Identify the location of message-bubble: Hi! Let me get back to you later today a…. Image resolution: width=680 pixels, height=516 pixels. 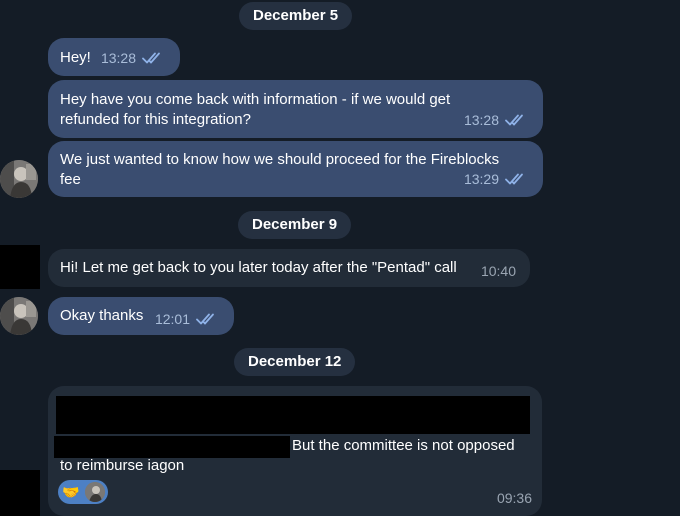
(289, 268).